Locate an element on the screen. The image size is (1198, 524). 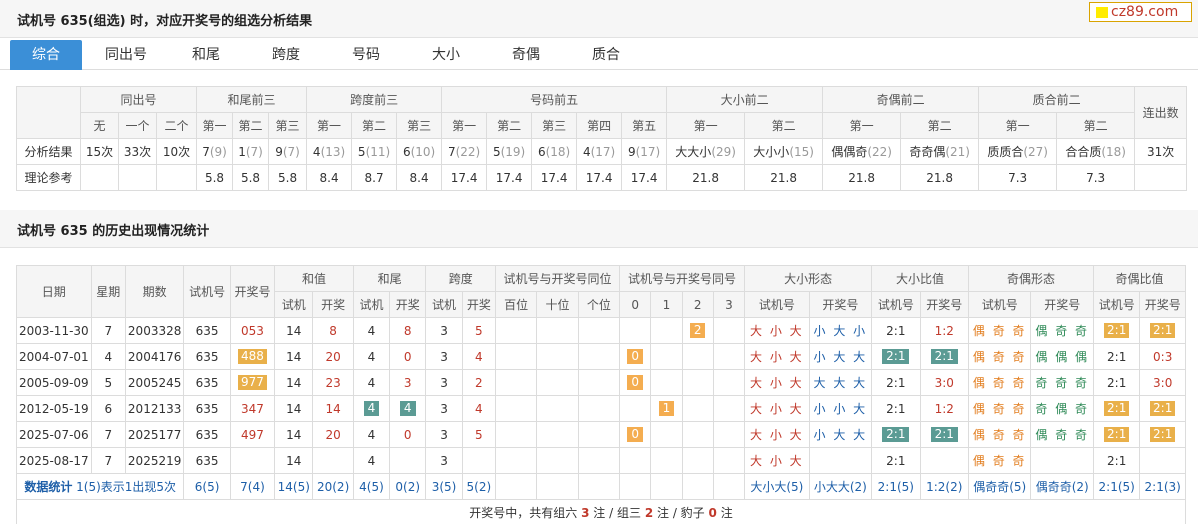
group-lianchu: 连出数 is located at coordinates (1161, 112).